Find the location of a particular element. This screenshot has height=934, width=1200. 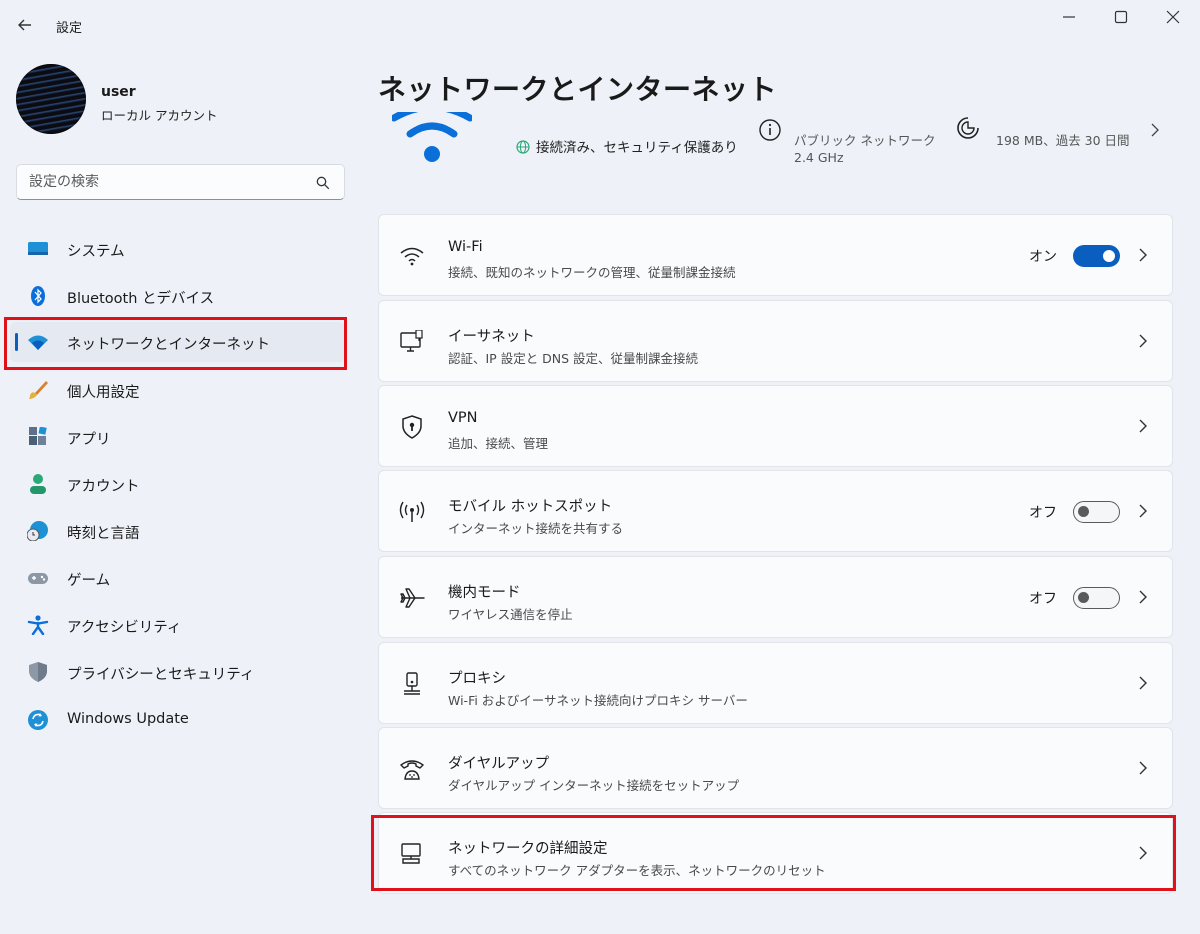

card-description: ワイヤレス通信を停止 is located at coordinates (510, 614).